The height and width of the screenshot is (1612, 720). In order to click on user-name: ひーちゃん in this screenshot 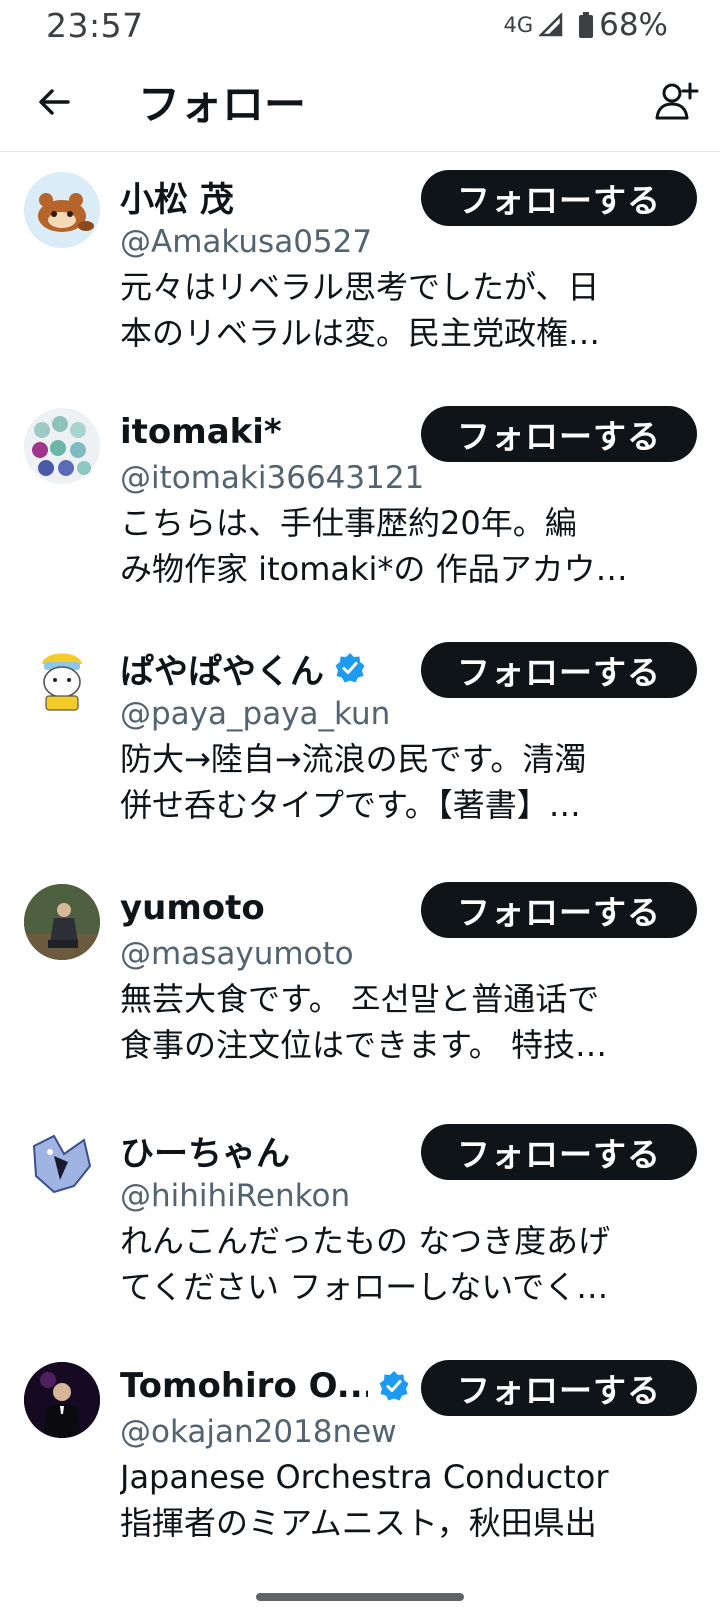, I will do `click(205, 1153)`.